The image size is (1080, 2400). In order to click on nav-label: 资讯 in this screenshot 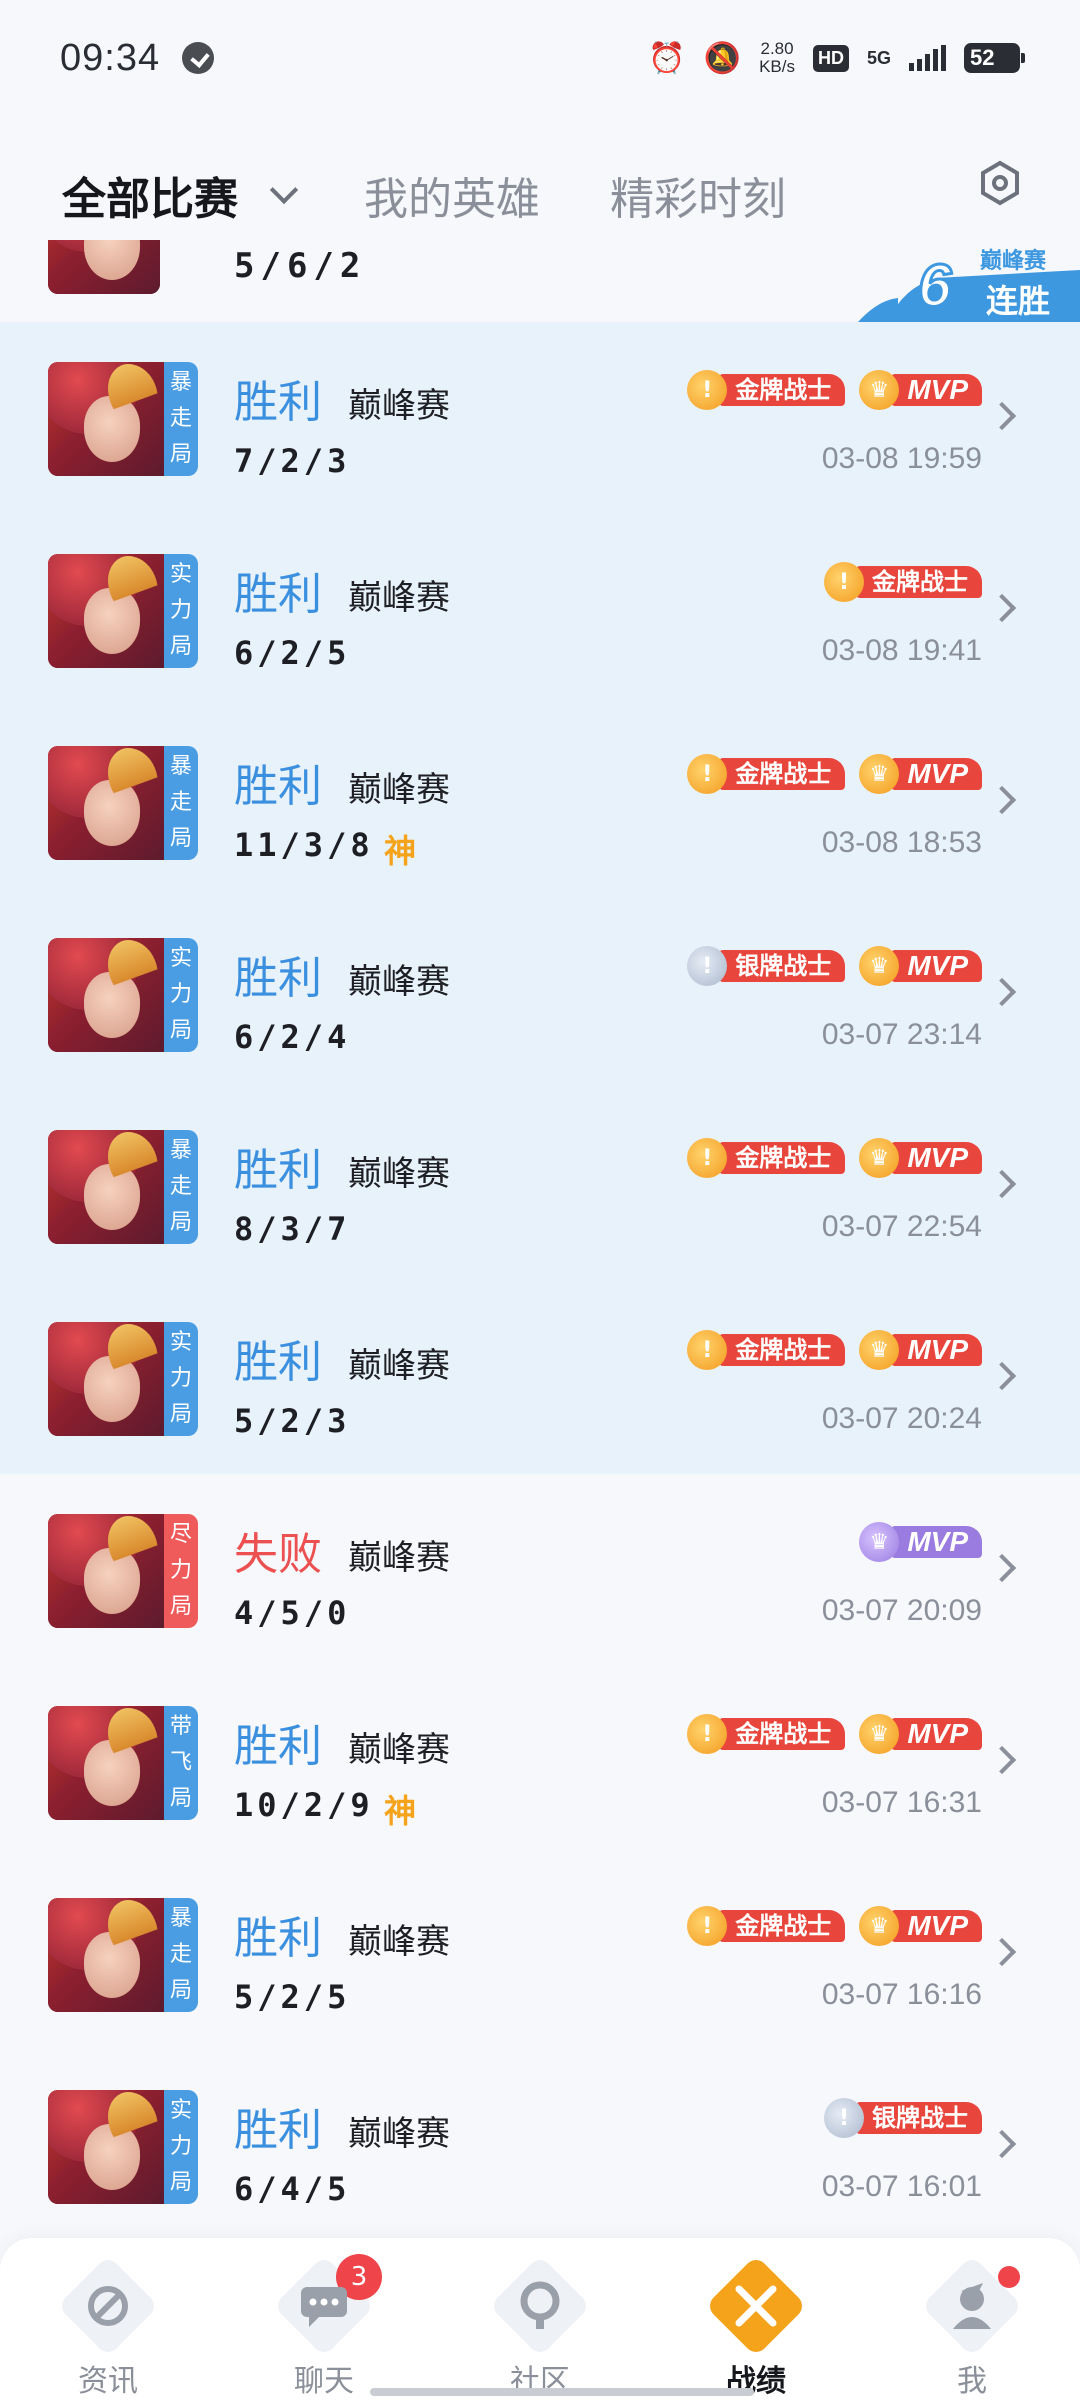, I will do `click(108, 2381)`.